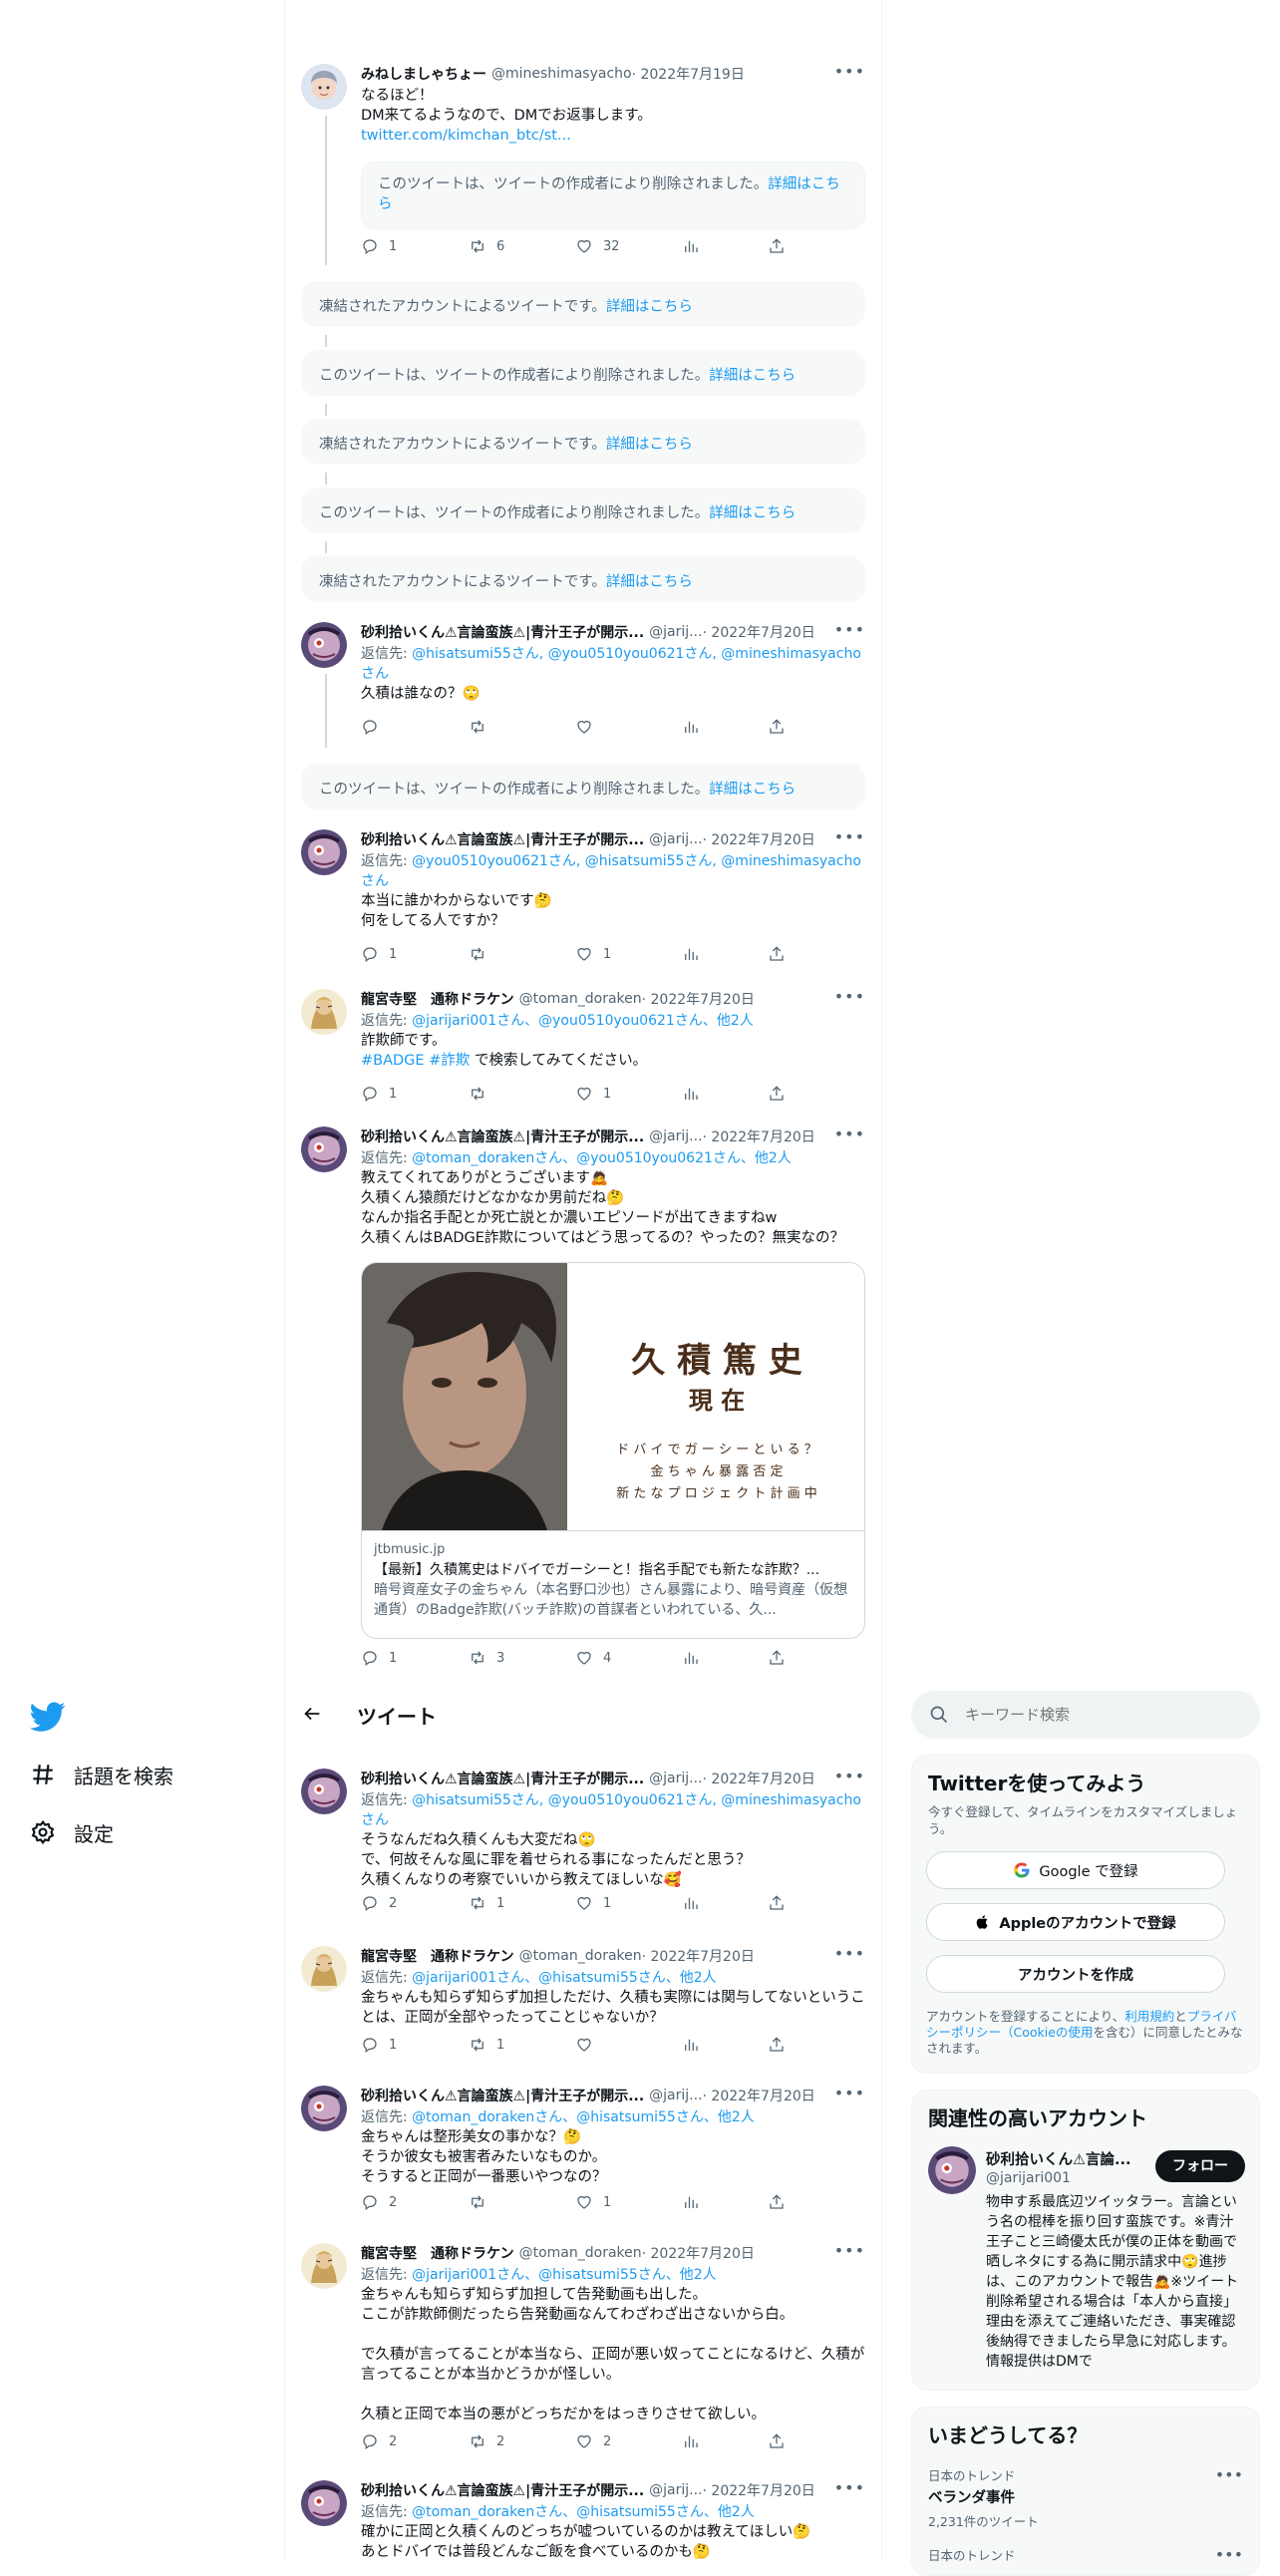  I want to click on reply-button, so click(375, 727).